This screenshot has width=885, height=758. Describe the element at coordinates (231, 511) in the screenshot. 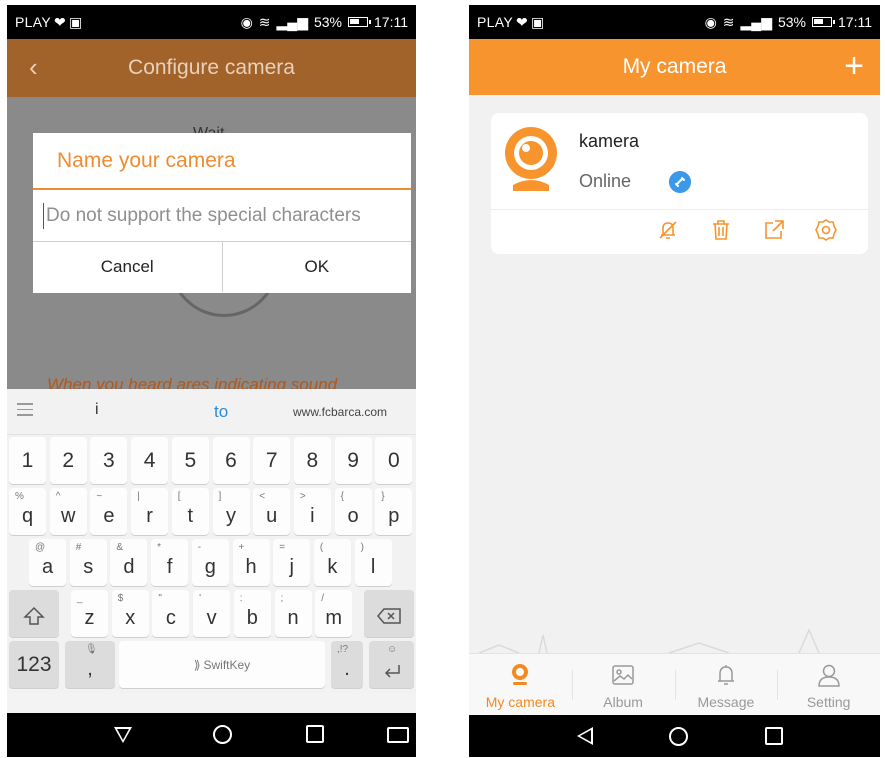

I see `key: ] y` at that location.